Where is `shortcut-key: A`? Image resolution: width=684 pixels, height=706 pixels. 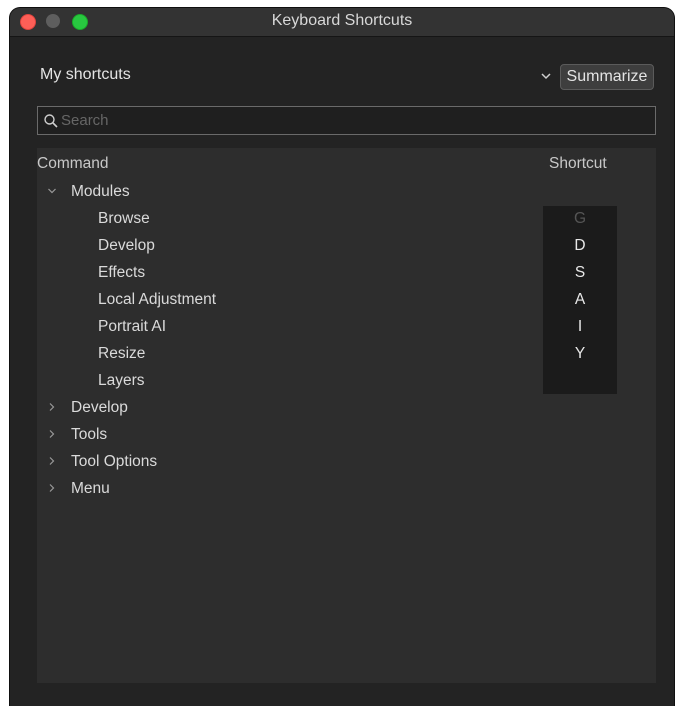 shortcut-key: A is located at coordinates (580, 299).